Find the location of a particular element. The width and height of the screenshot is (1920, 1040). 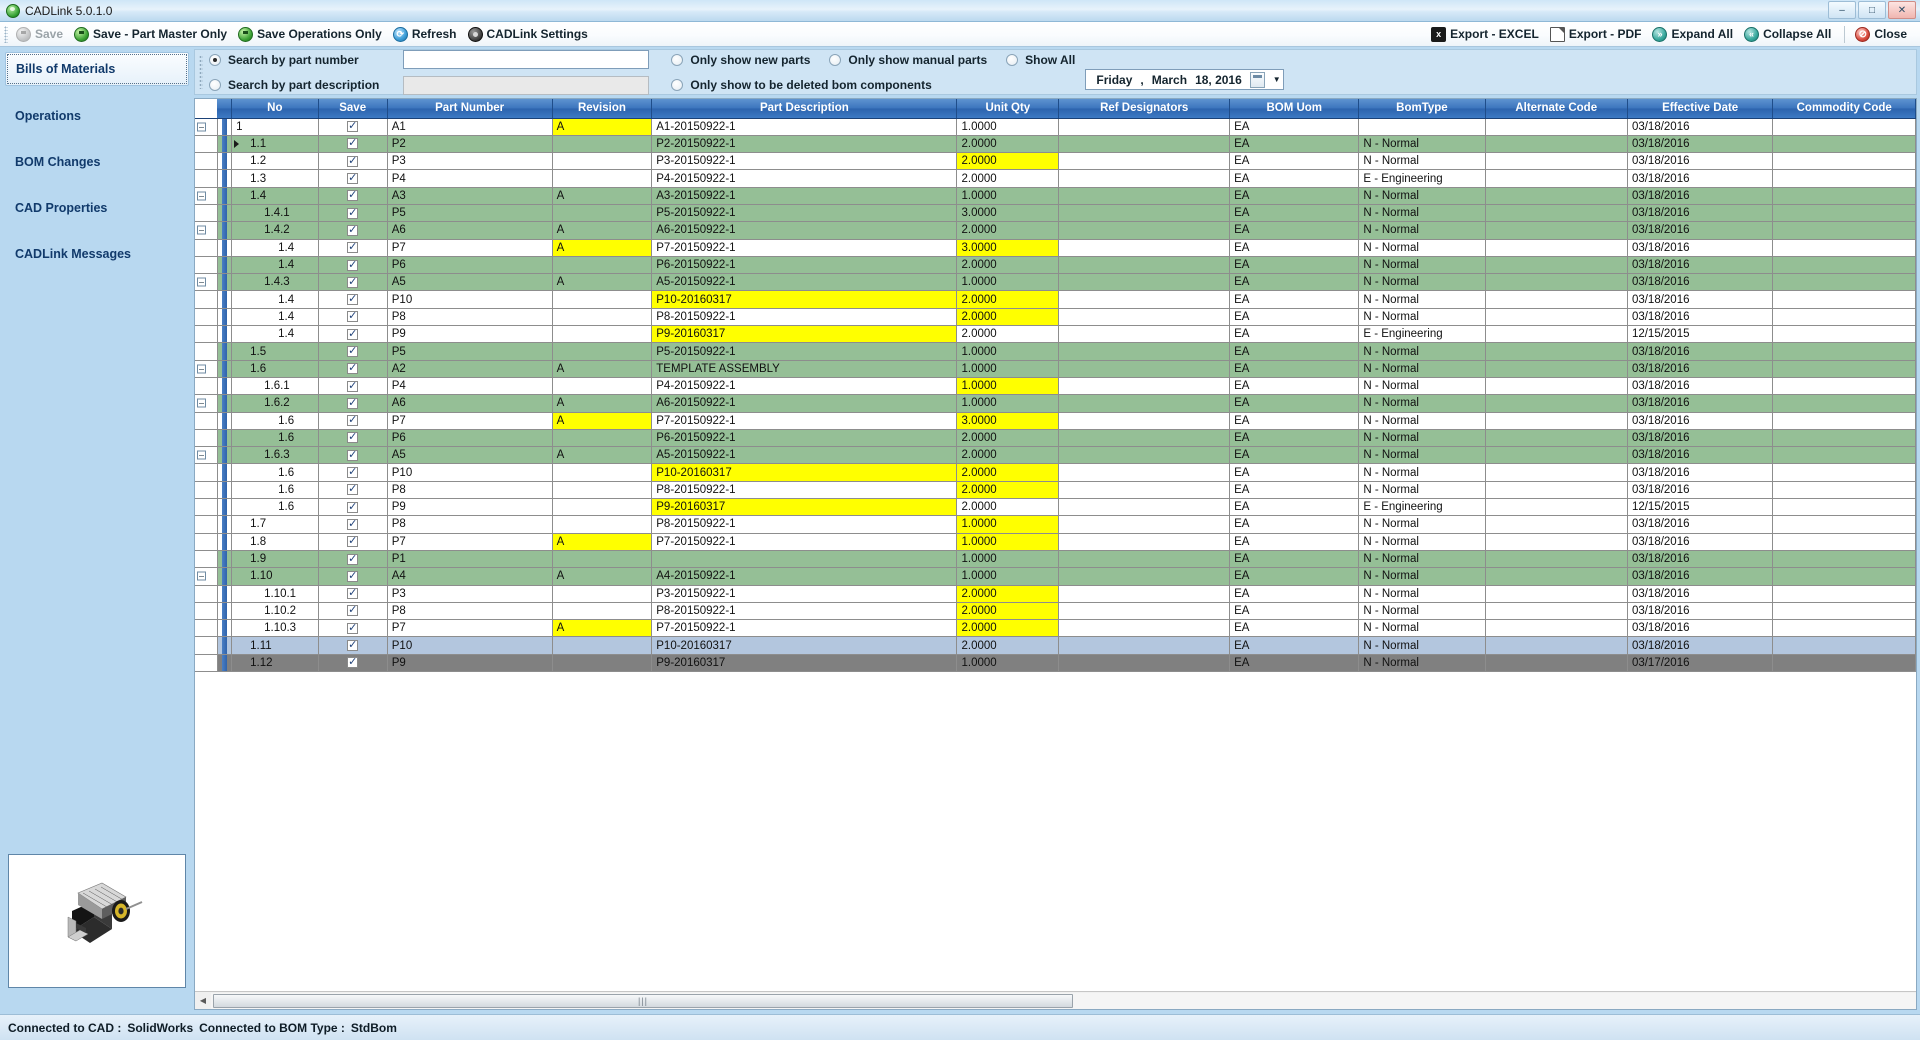

table-row: 1.9 P1 1.0000 EAN - Normal 03/18/2016 is located at coordinates (1055, 559).